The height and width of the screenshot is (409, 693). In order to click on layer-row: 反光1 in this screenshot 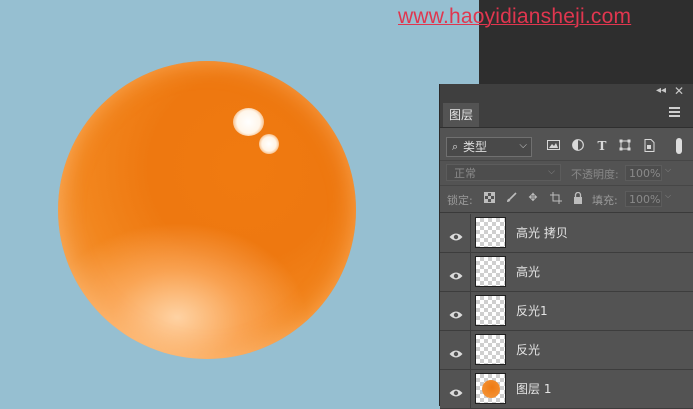, I will do `click(566, 311)`.